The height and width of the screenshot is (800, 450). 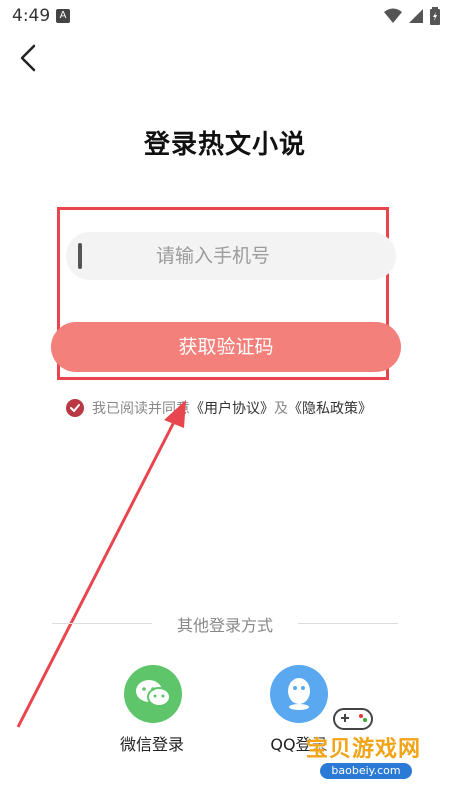 What do you see at coordinates (435, 16) in the screenshot?
I see `battery-icon` at bounding box center [435, 16].